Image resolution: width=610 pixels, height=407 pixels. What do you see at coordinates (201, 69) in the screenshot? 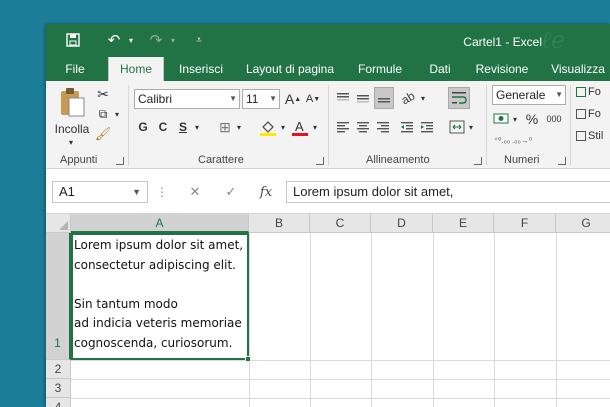
I see `tab-insert: Inserisci` at bounding box center [201, 69].